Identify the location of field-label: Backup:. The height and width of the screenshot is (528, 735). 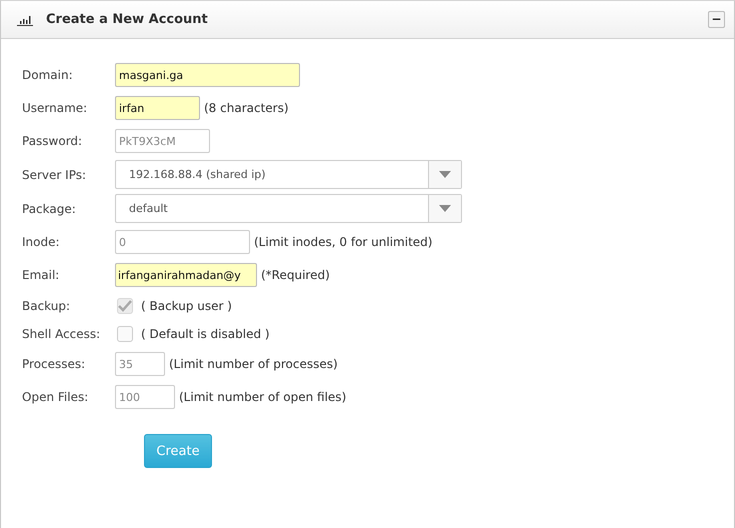
(47, 306).